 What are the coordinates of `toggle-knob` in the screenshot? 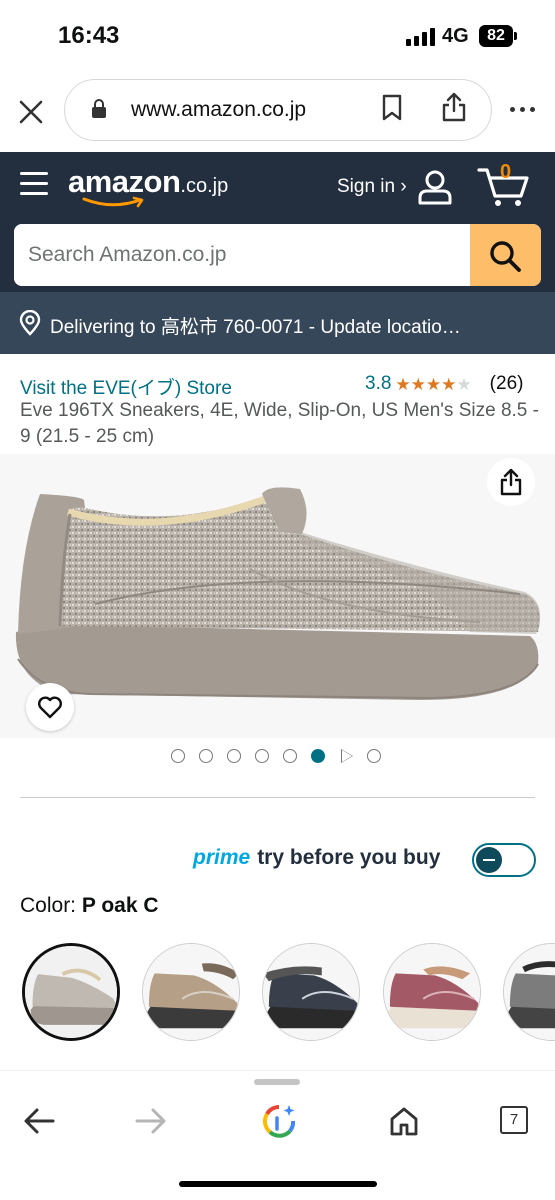 It's located at (489, 860).